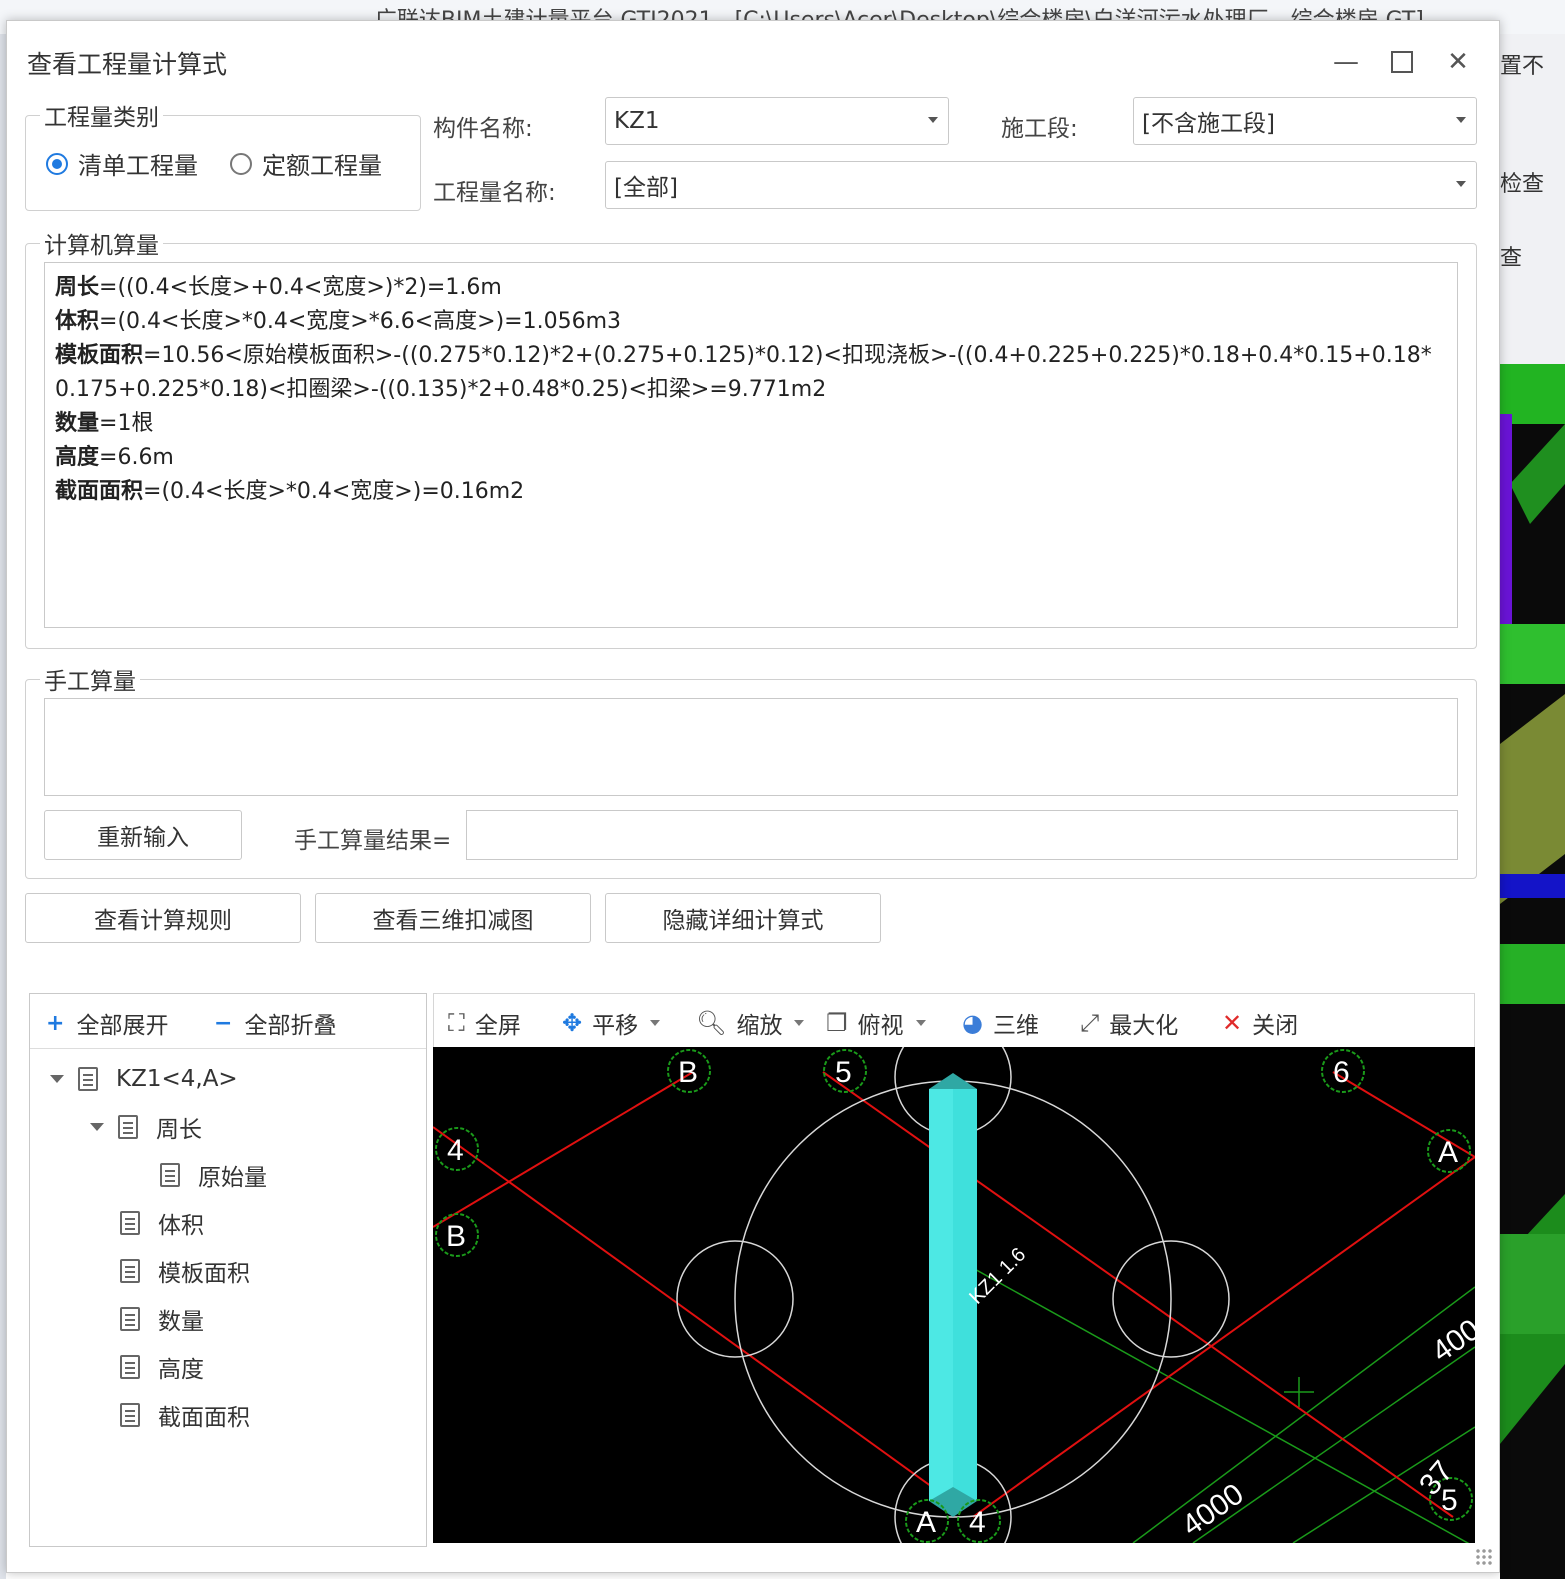  I want to click on magnifier-icon: 🔍︎, so click(711, 1023).